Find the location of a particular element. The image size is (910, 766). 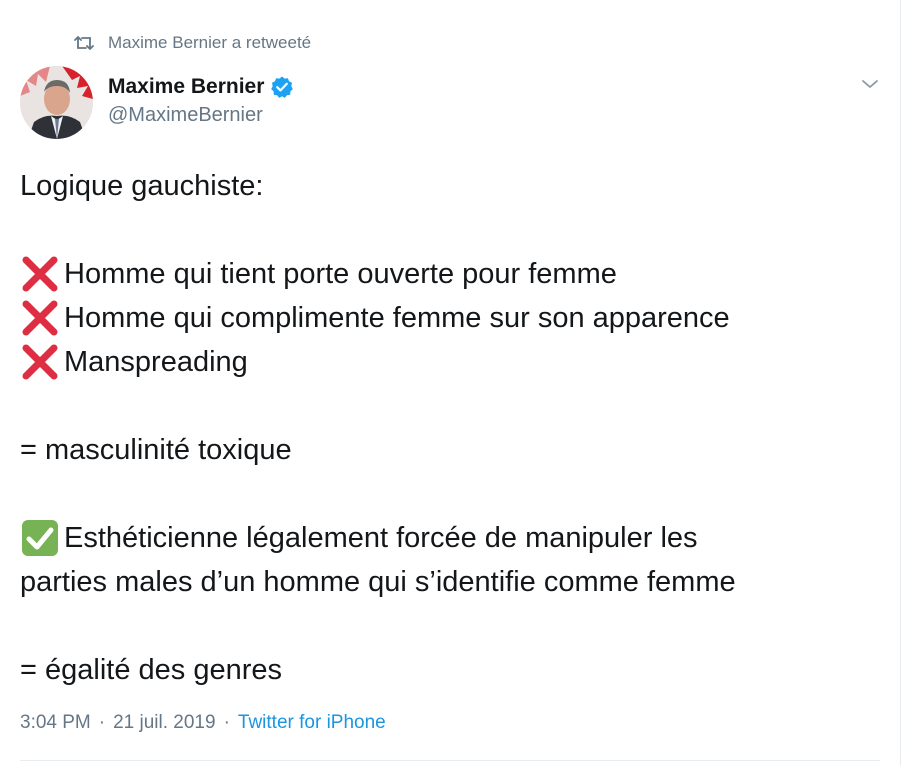

tweet-line: Manspreading is located at coordinates (455, 362).